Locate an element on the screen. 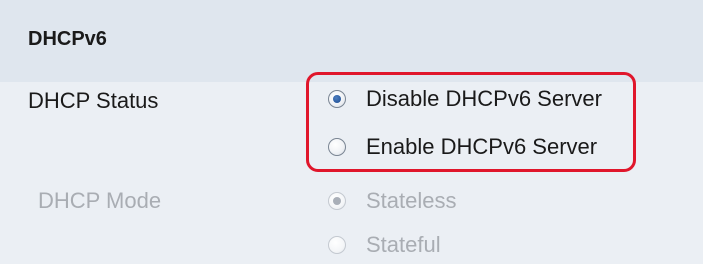 The height and width of the screenshot is (264, 703). dhcp-status-label: DHCP Status is located at coordinates (93, 100).